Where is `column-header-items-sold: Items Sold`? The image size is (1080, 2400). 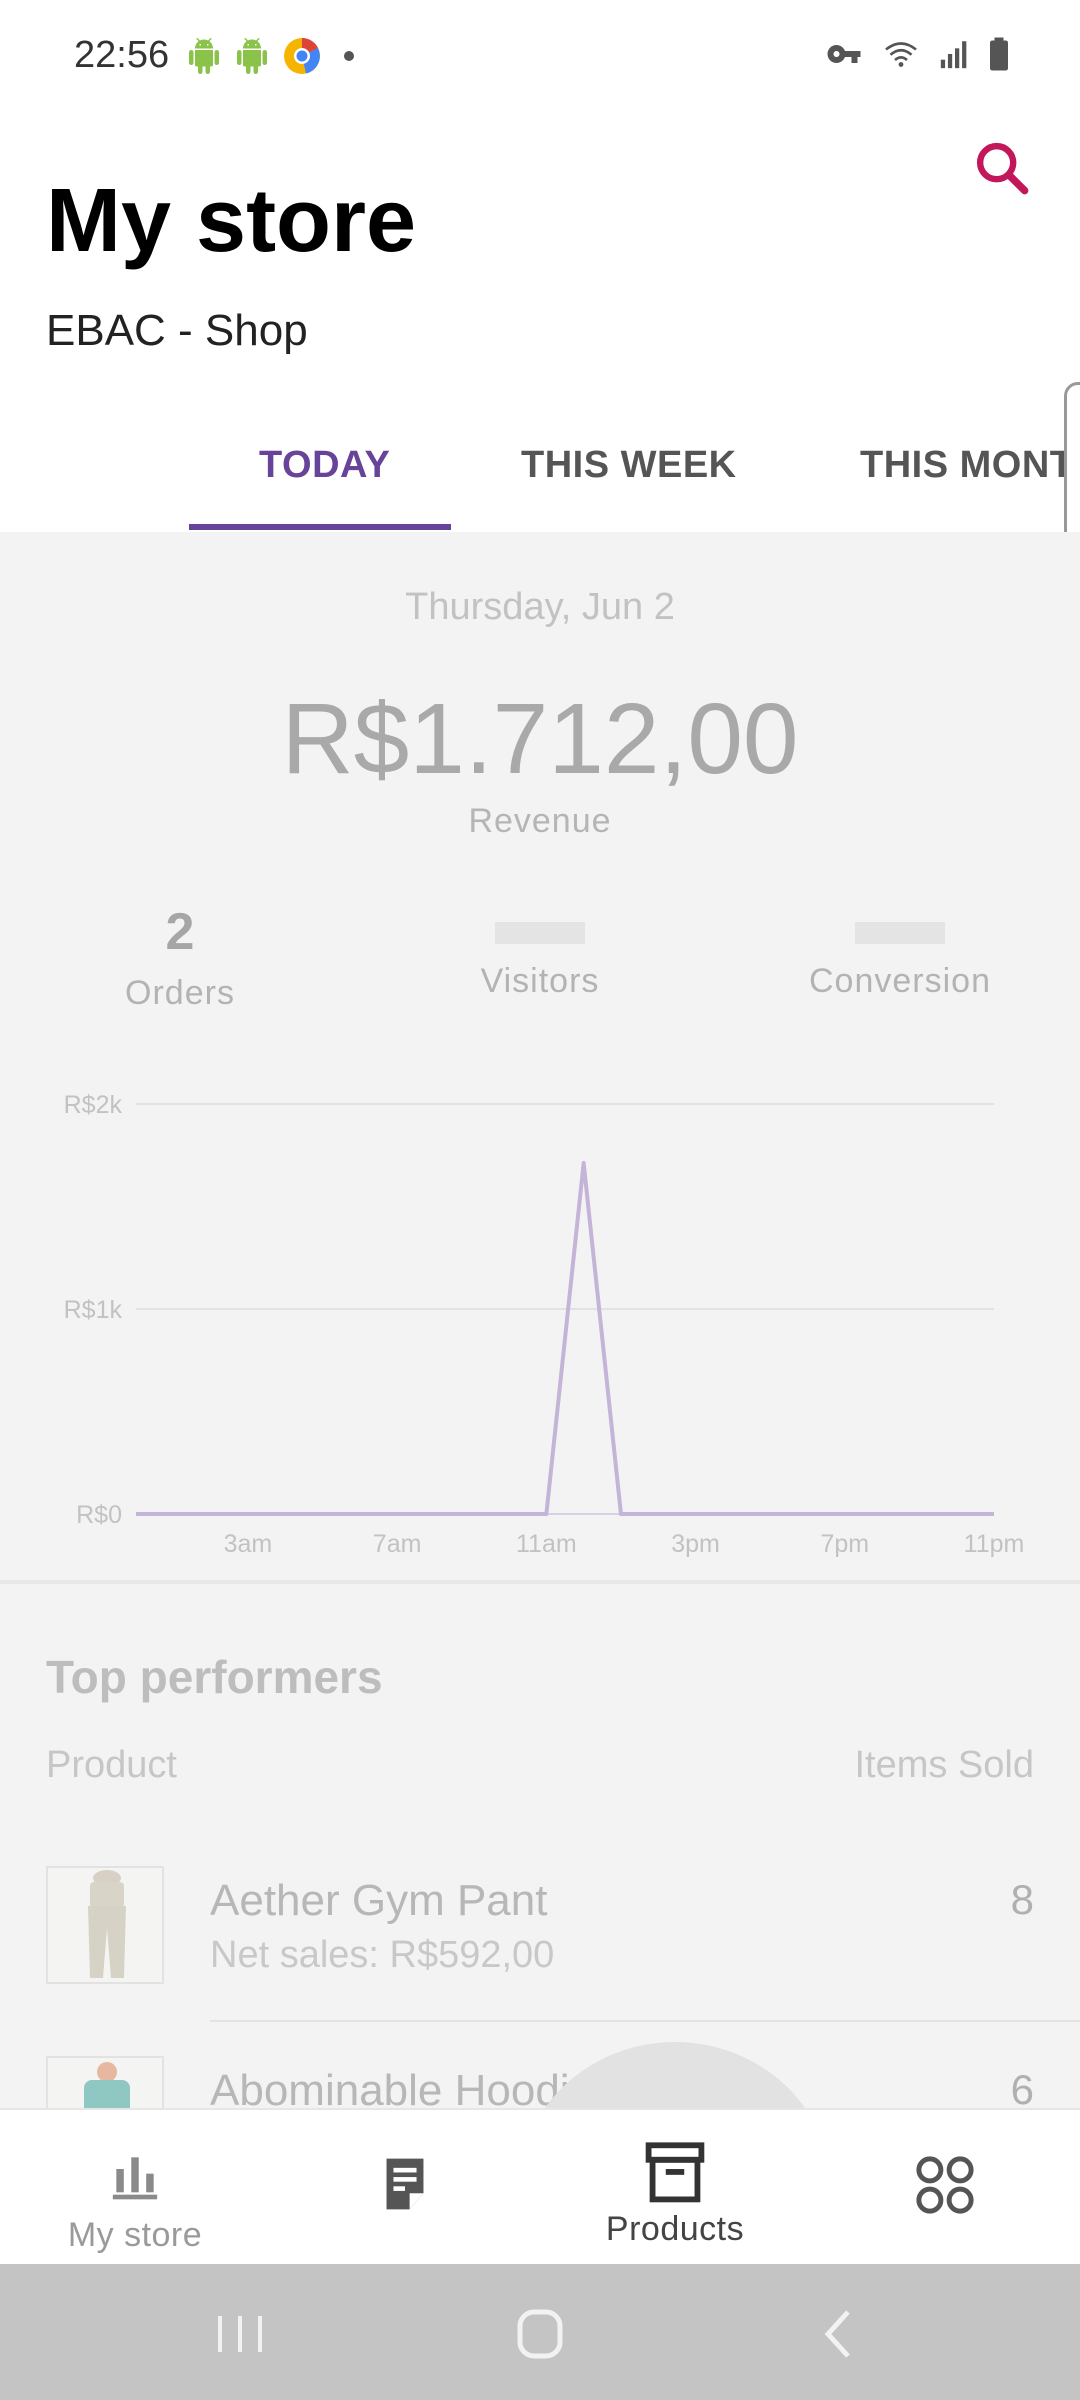 column-header-items-sold: Items Sold is located at coordinates (944, 1765).